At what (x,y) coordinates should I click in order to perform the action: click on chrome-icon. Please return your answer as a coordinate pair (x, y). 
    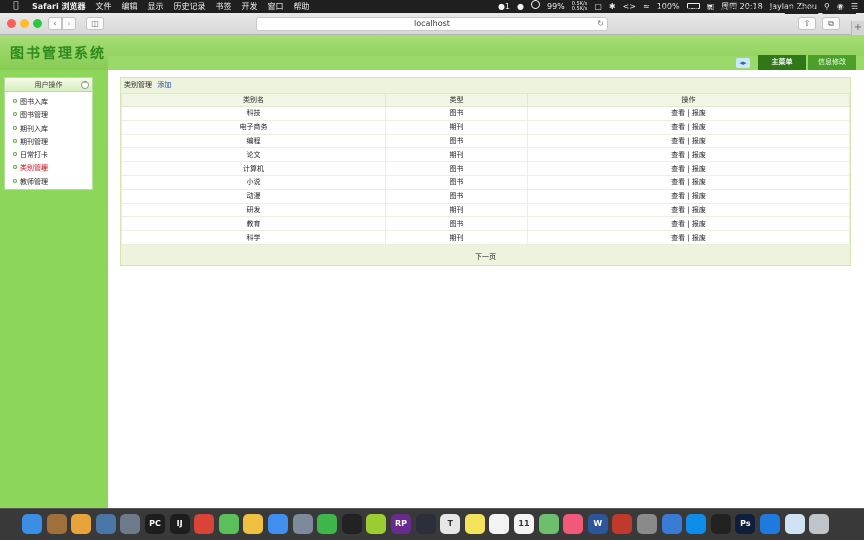
    Looking at the image, I should click on (204, 524).